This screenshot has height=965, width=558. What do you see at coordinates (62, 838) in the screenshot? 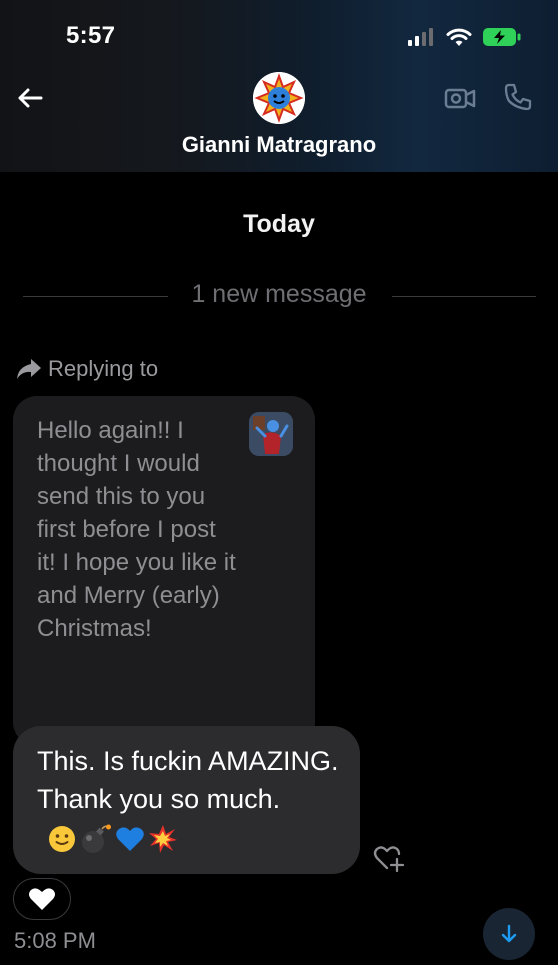
I see `slightly-smiling-face-emoji` at bounding box center [62, 838].